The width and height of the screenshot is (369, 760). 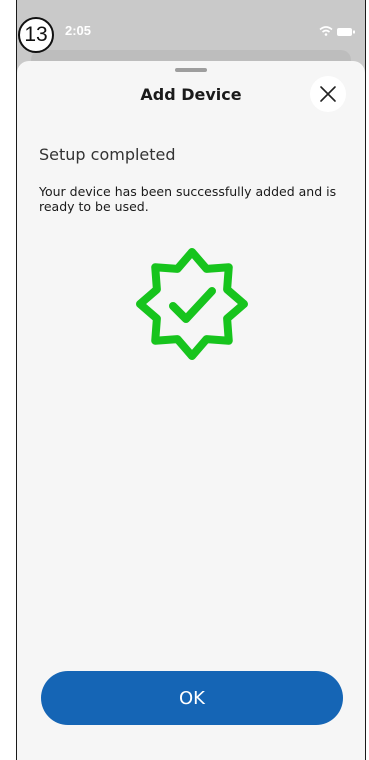 I want to click on drag-handle, so click(x=191, y=70).